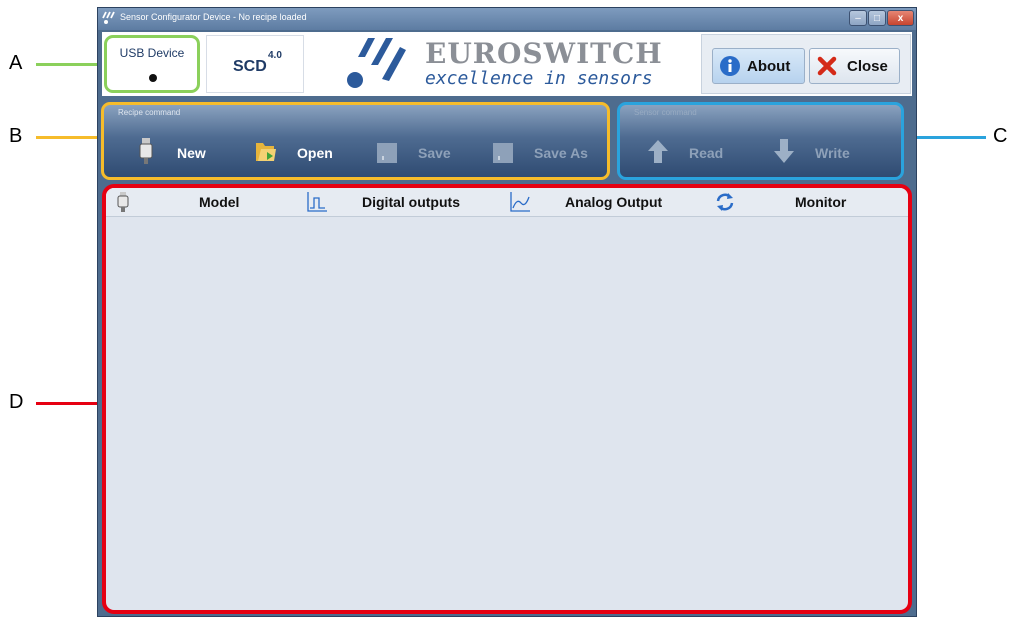 Image resolution: width=1013 pixels, height=621 pixels. I want to click on close-button: Close, so click(854, 66).